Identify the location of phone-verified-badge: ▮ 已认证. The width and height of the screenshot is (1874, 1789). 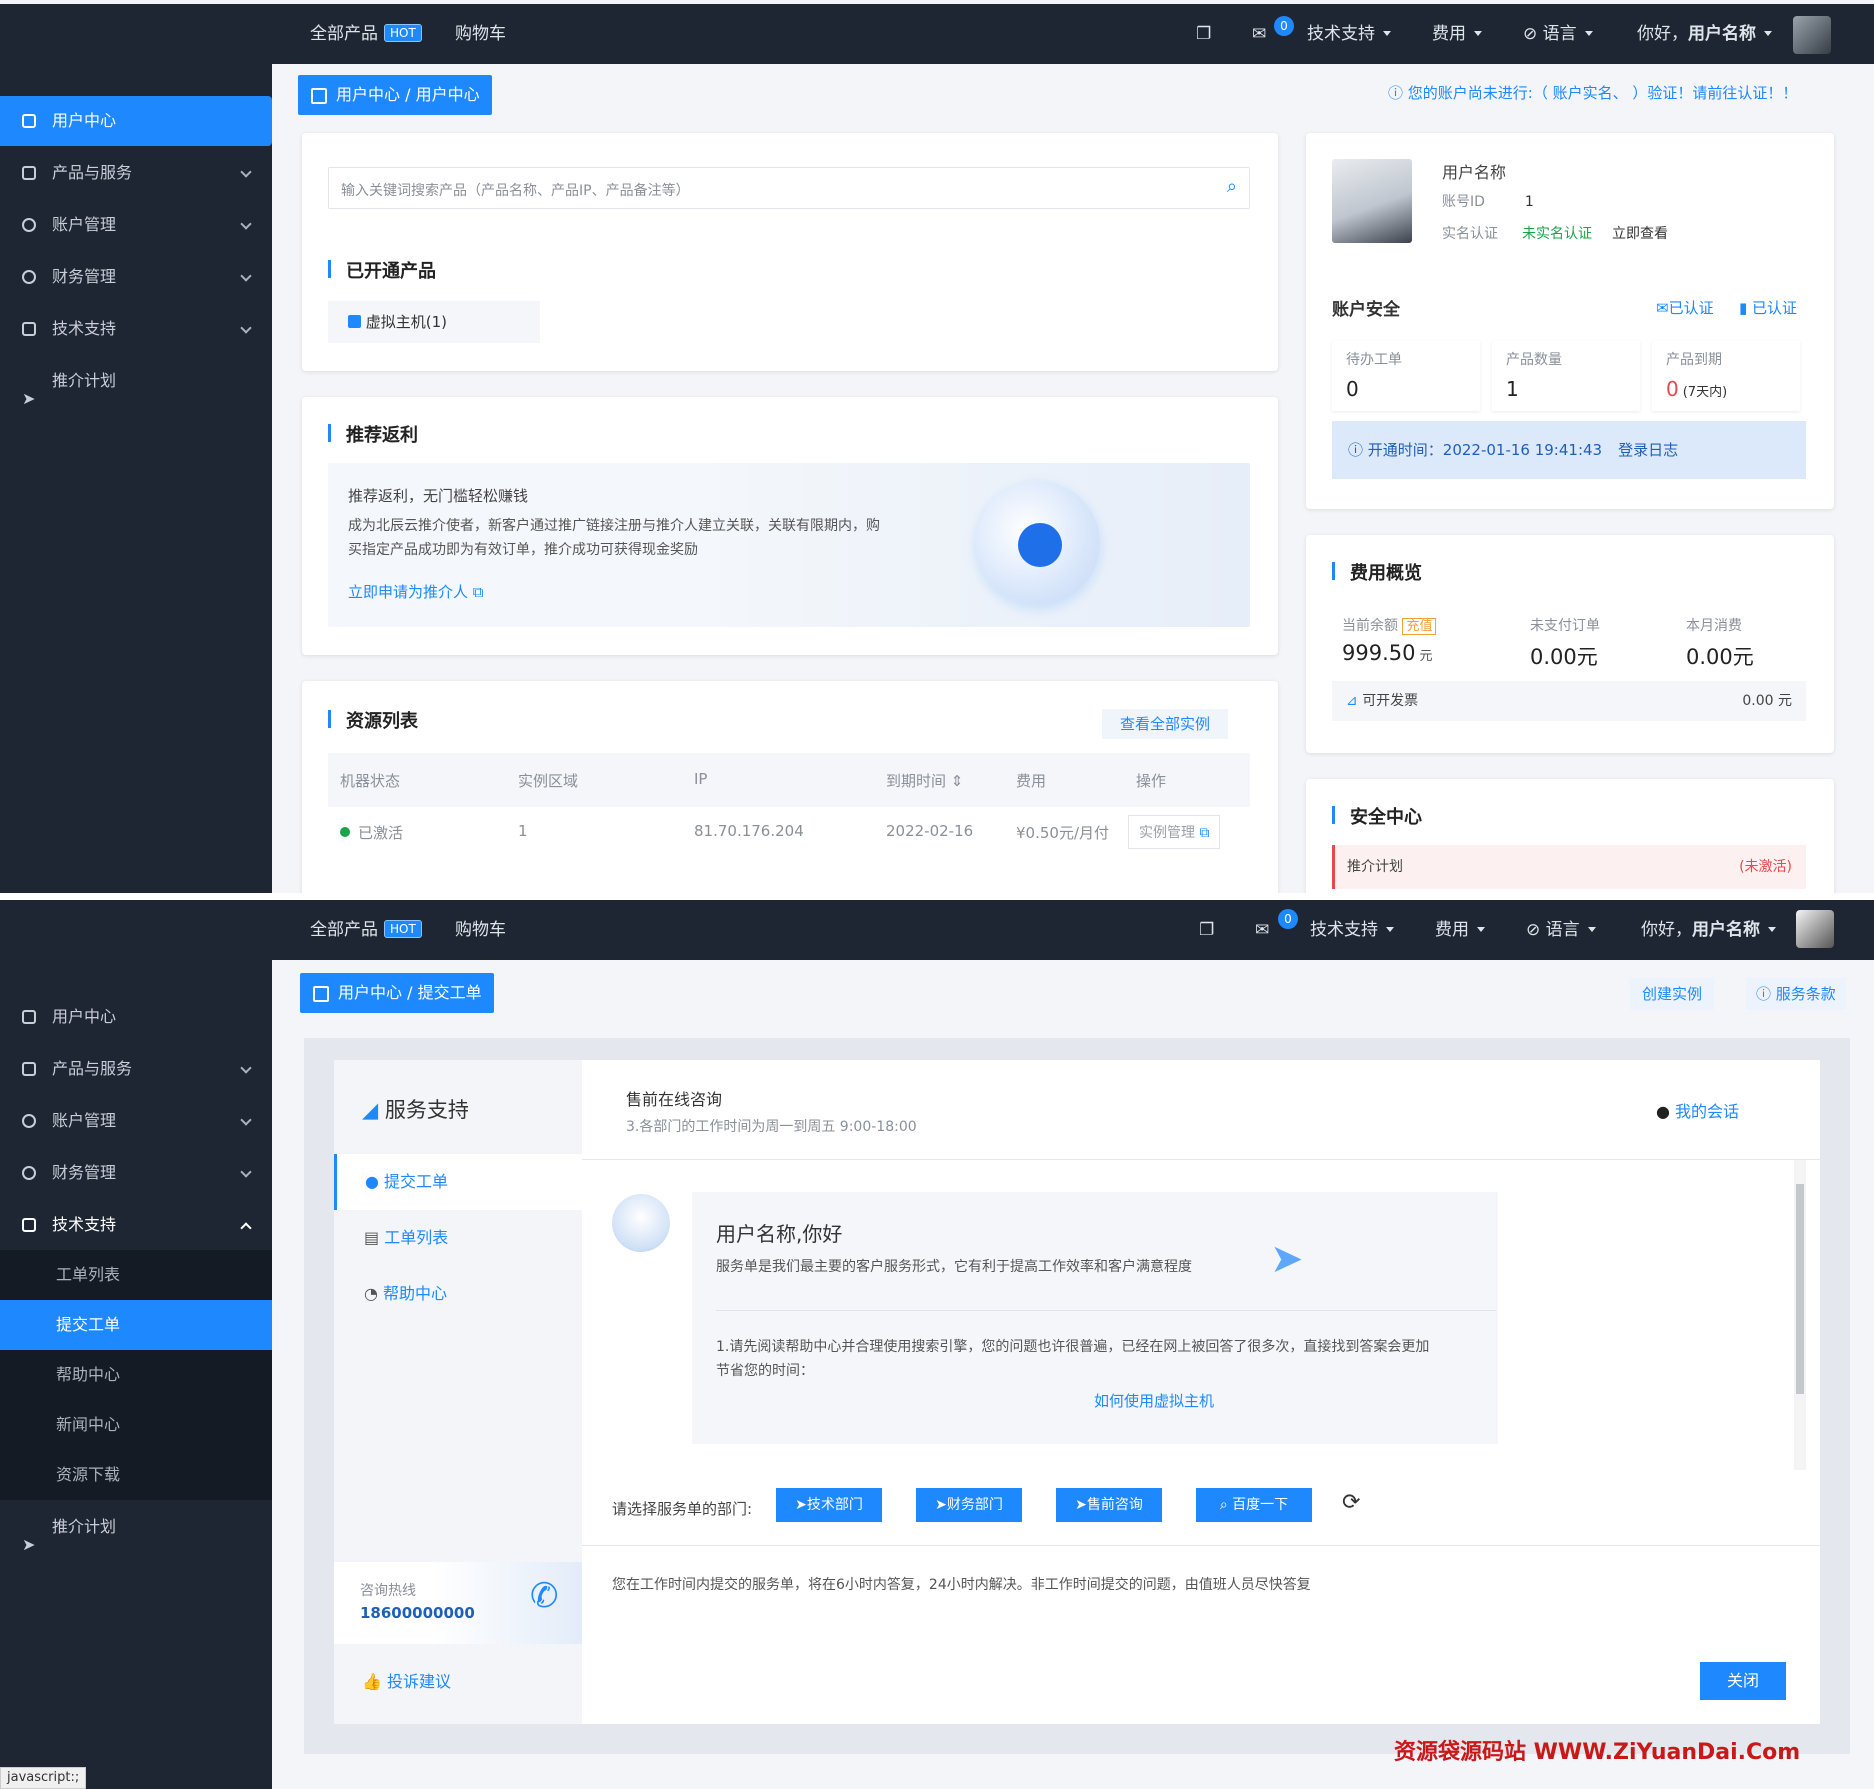
(1768, 307).